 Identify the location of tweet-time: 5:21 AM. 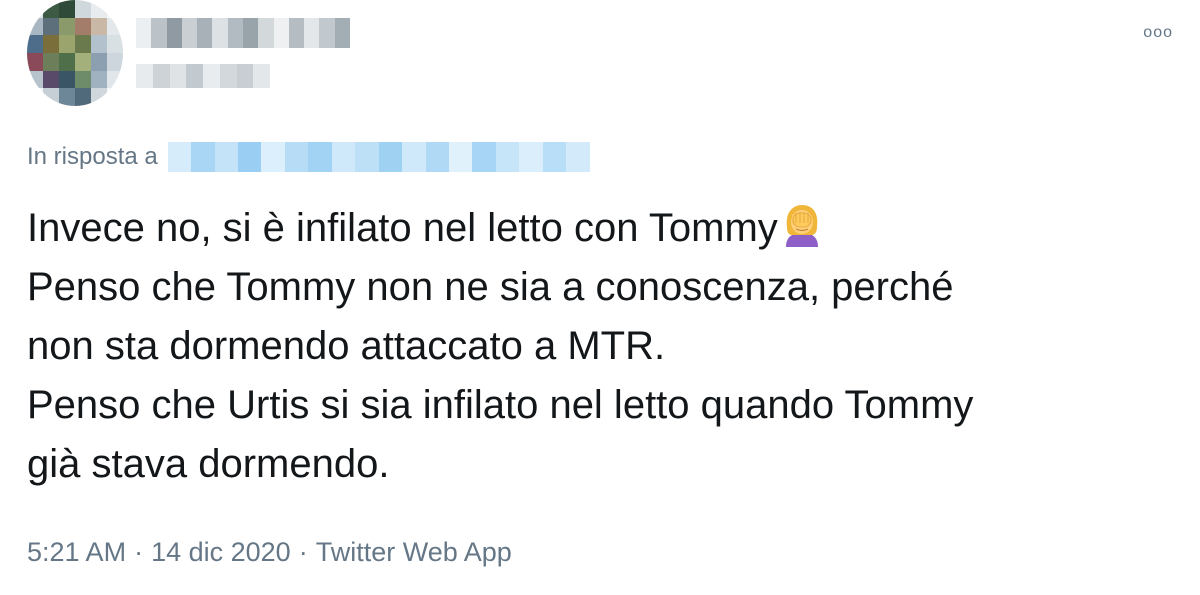
(76, 552).